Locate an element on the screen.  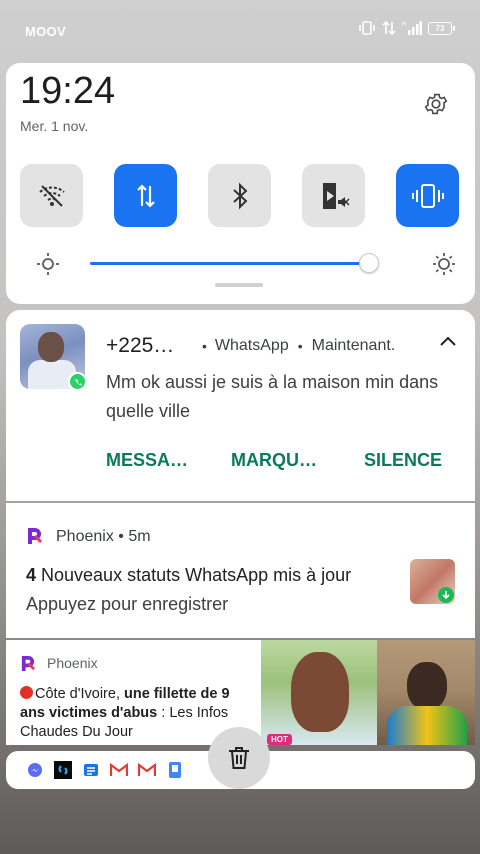
wifi-off-icon is located at coordinates (51, 195).